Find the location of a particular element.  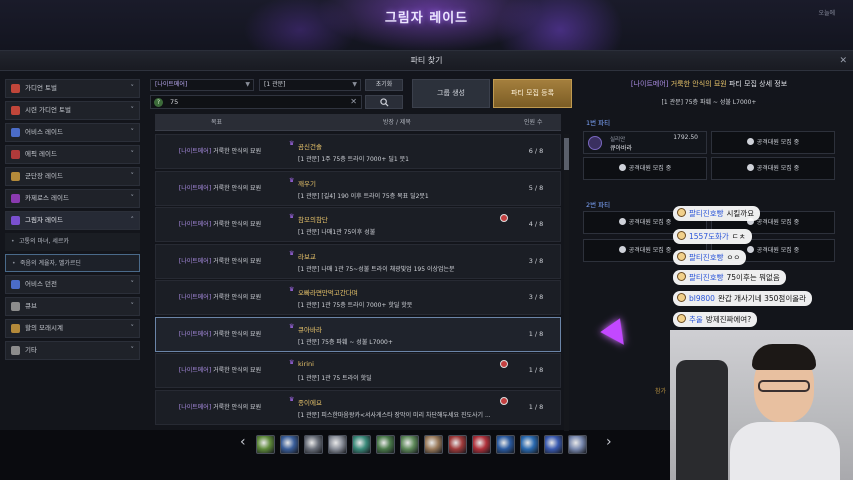

sidebar-subitem: 죽음의 계율자, 벨가르딘 is located at coordinates (72, 263).